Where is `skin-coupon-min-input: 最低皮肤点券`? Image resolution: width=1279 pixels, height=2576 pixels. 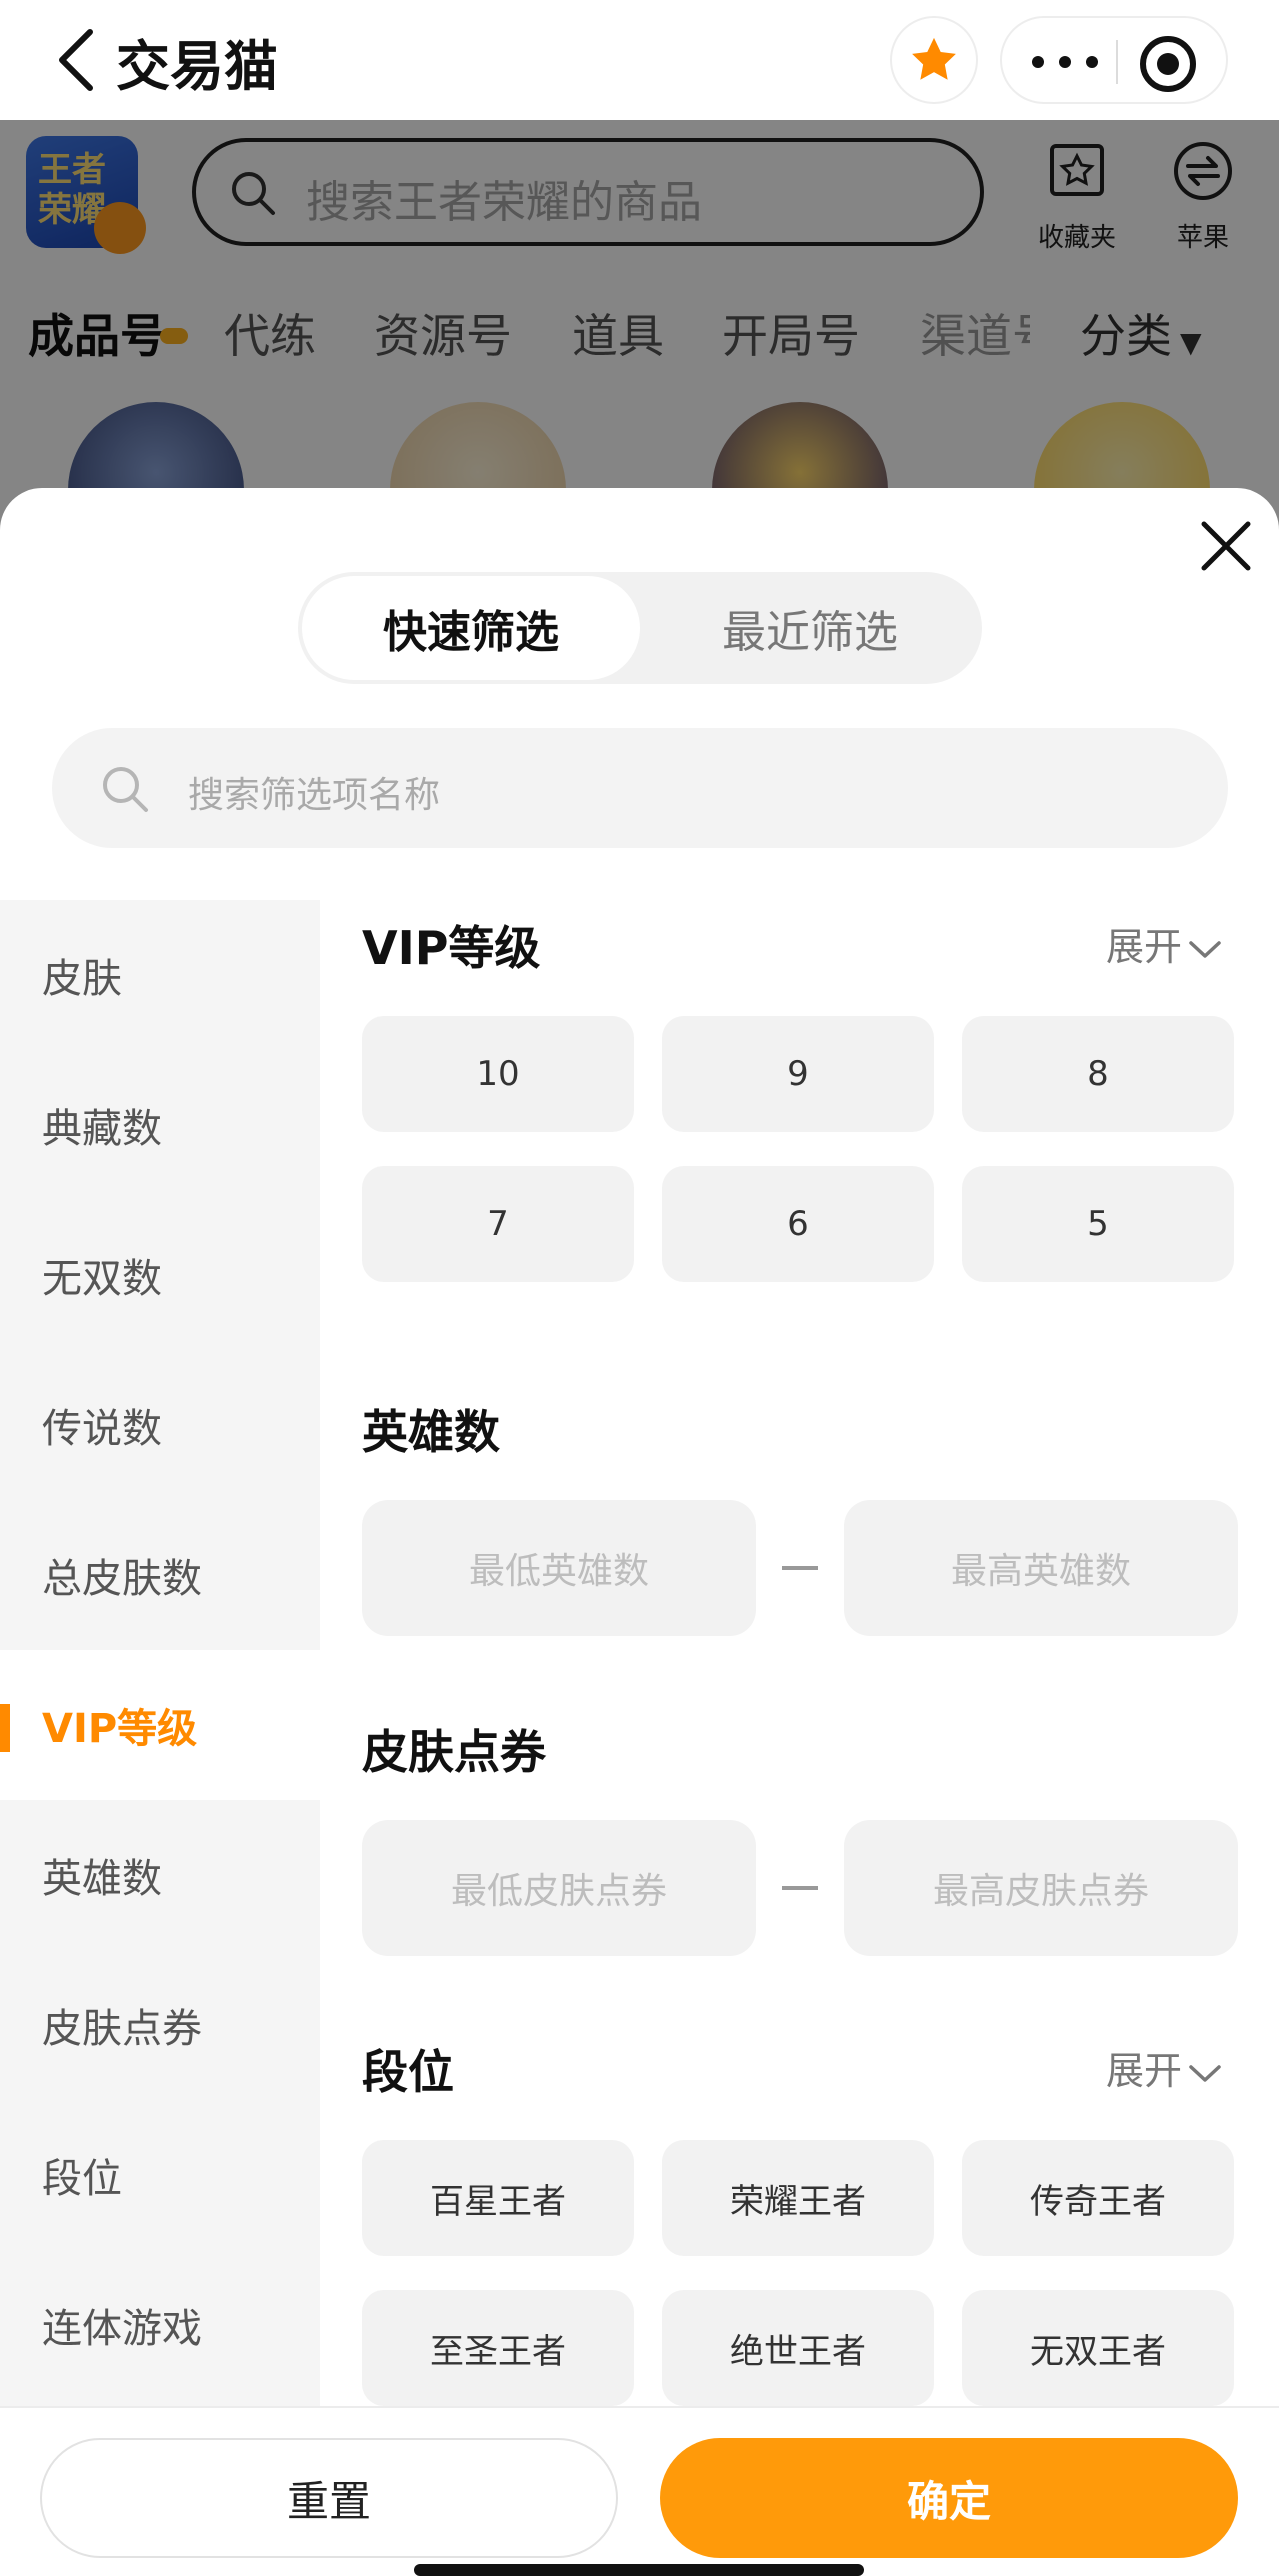
skin-coupon-min-input: 最低皮肤点券 is located at coordinates (559, 1888).